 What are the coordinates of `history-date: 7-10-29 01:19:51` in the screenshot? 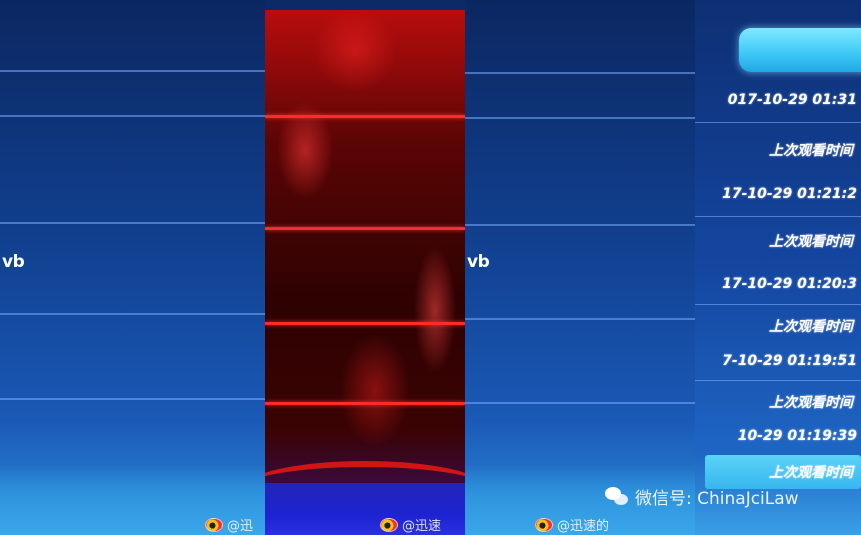 It's located at (789, 361).